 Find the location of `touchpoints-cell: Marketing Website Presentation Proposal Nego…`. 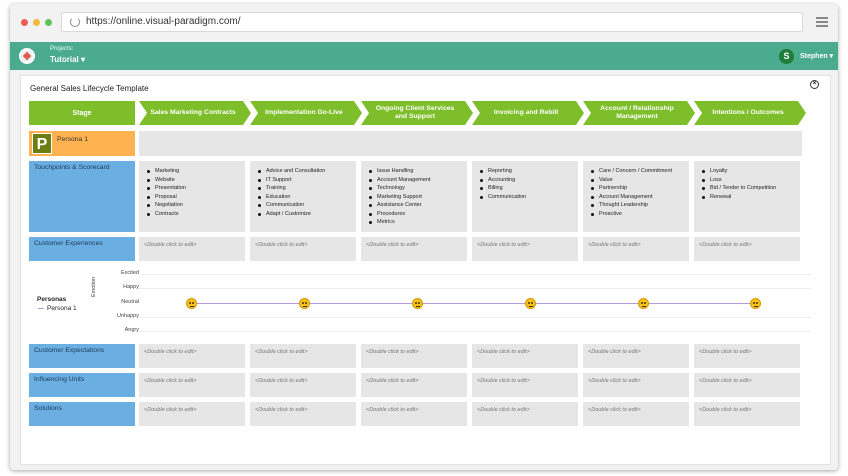

touchpoints-cell: Marketing Website Presentation Proposal Nego… is located at coordinates (192, 196).